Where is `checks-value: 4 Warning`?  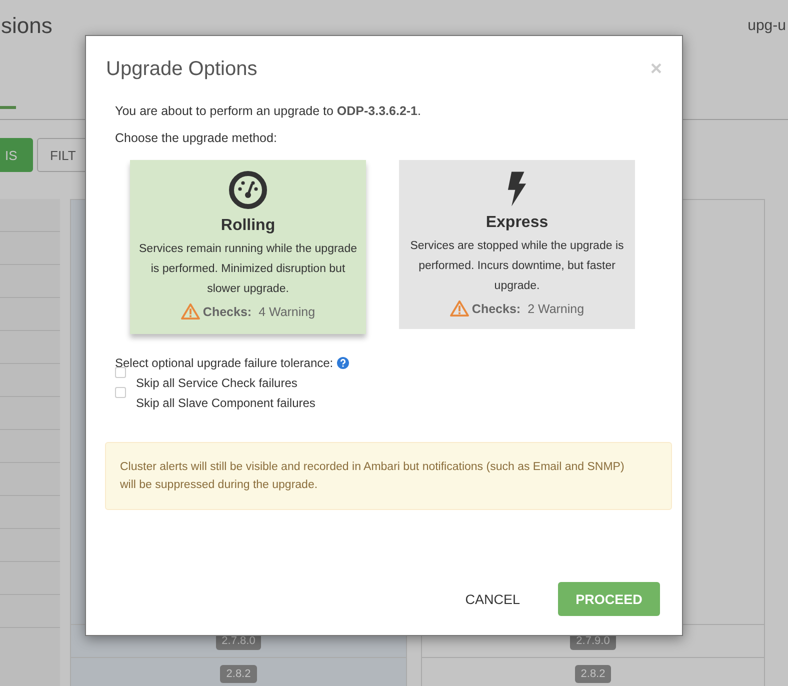 checks-value: 4 Warning is located at coordinates (287, 311).